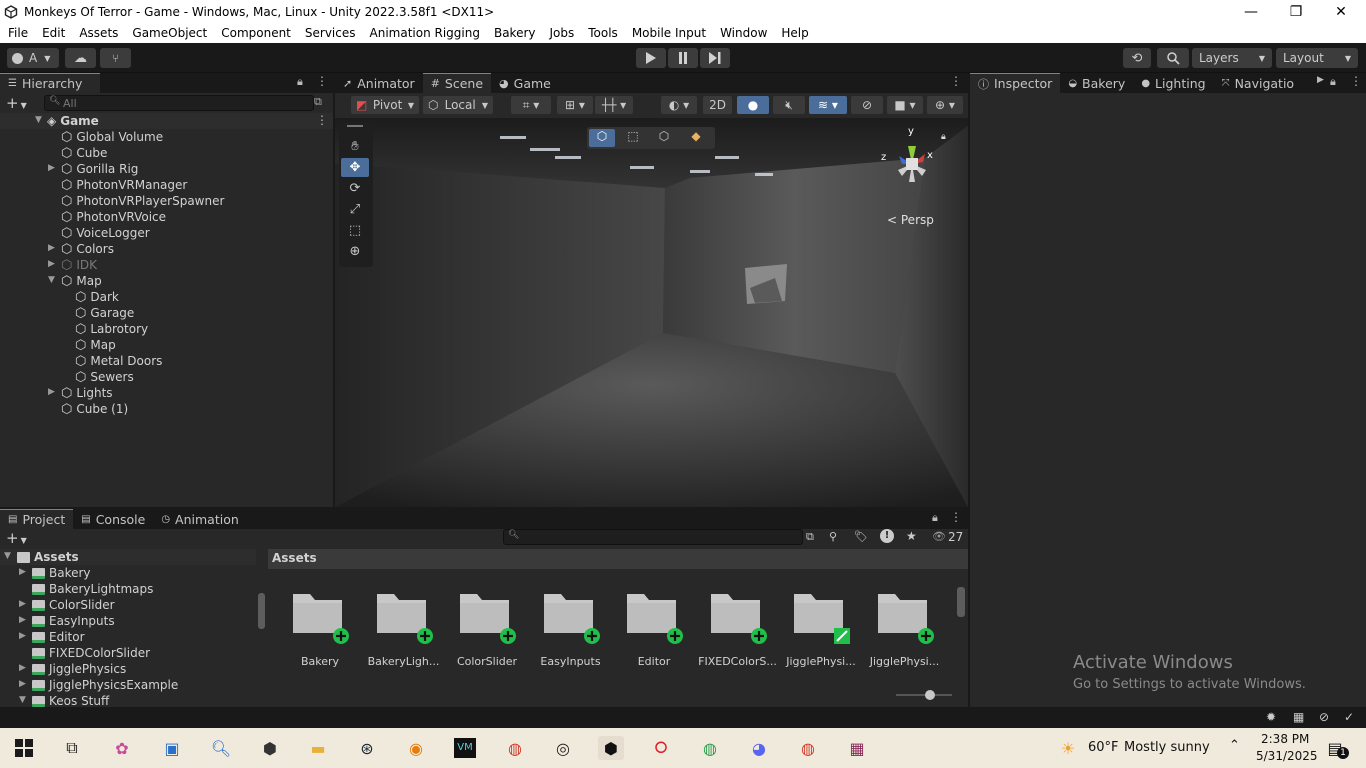  What do you see at coordinates (1324, 717) in the screenshot?
I see `debug-mode-icon: ⊘` at bounding box center [1324, 717].